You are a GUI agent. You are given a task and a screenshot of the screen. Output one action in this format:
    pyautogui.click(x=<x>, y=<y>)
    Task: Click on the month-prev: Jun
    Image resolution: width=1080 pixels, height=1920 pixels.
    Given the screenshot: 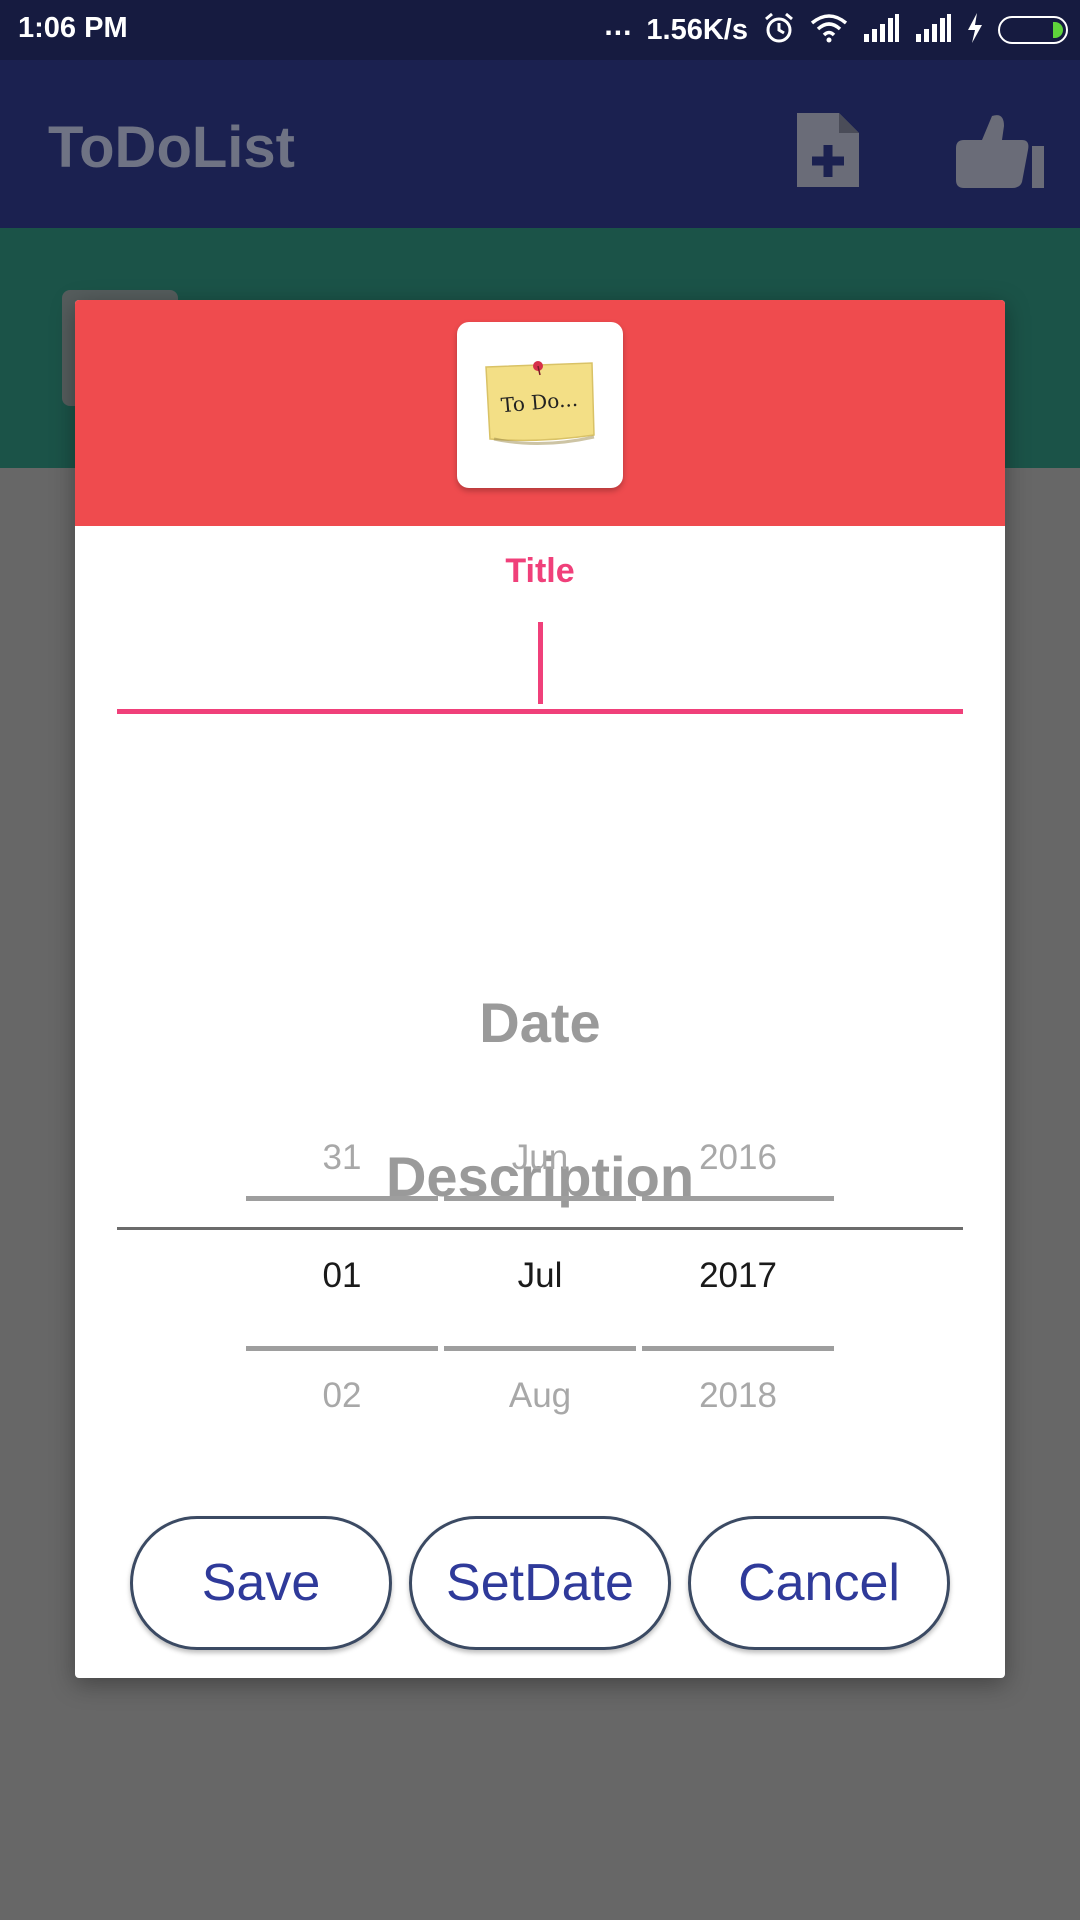 What is the action you would take?
    pyautogui.click(x=540, y=1158)
    